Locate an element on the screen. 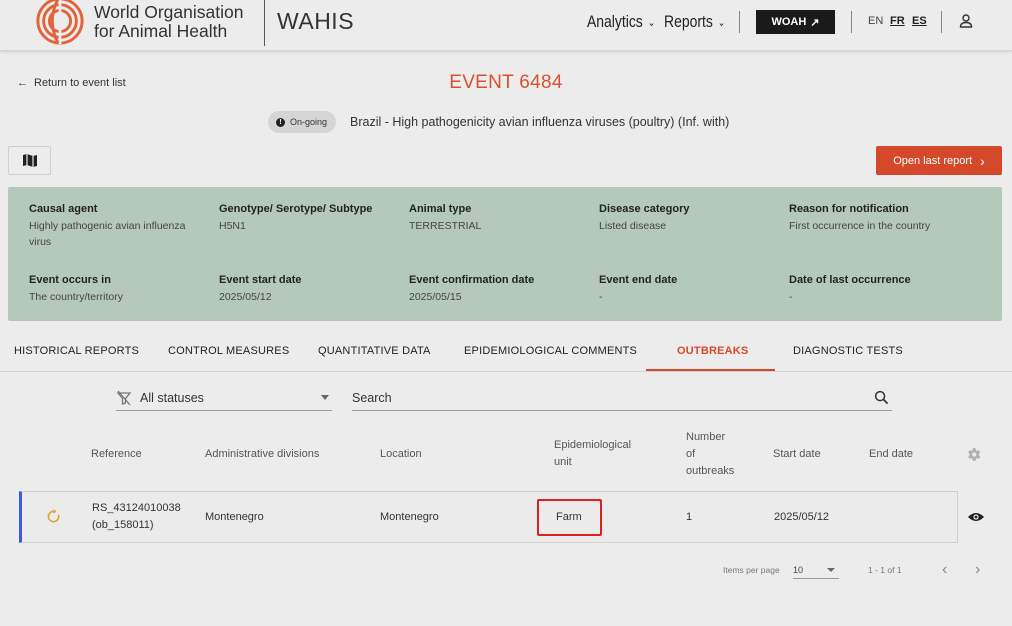 The height and width of the screenshot is (626, 1012). tabs-divider is located at coordinates (506, 371).